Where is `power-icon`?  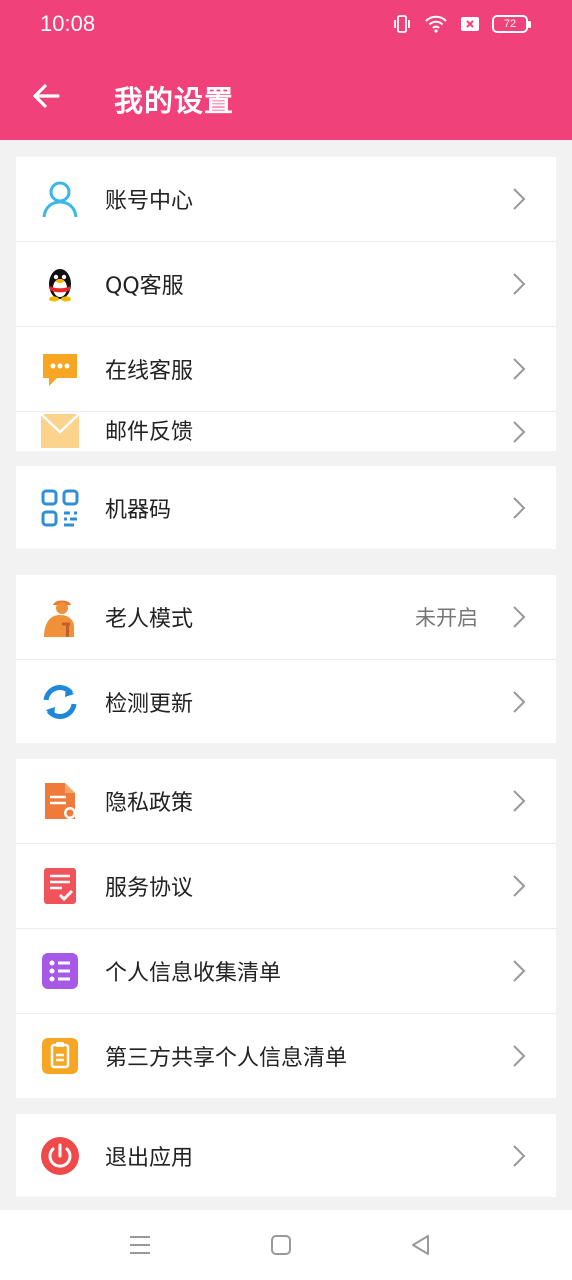
power-icon is located at coordinates (60, 1155).